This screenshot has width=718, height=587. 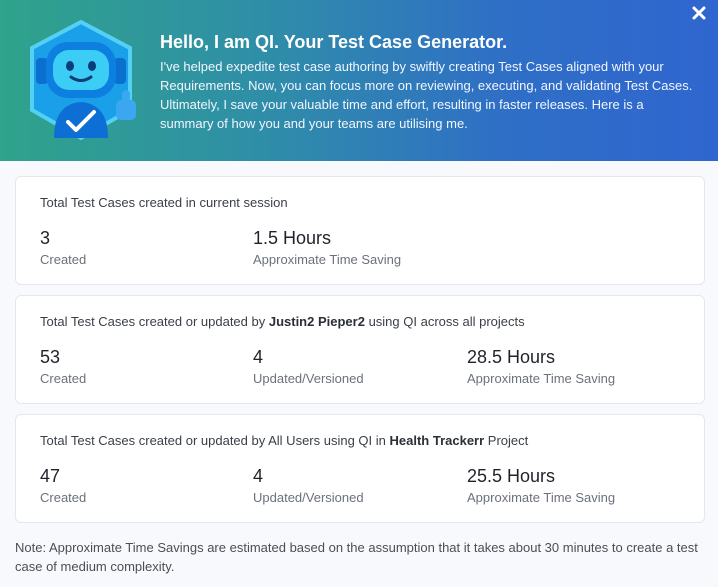 I want to click on title-suffix: Project, so click(x=506, y=440).